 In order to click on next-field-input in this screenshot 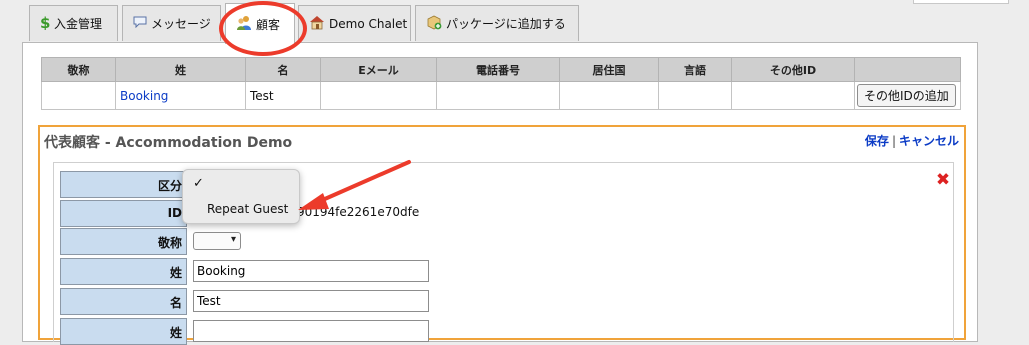, I will do `click(311, 331)`.